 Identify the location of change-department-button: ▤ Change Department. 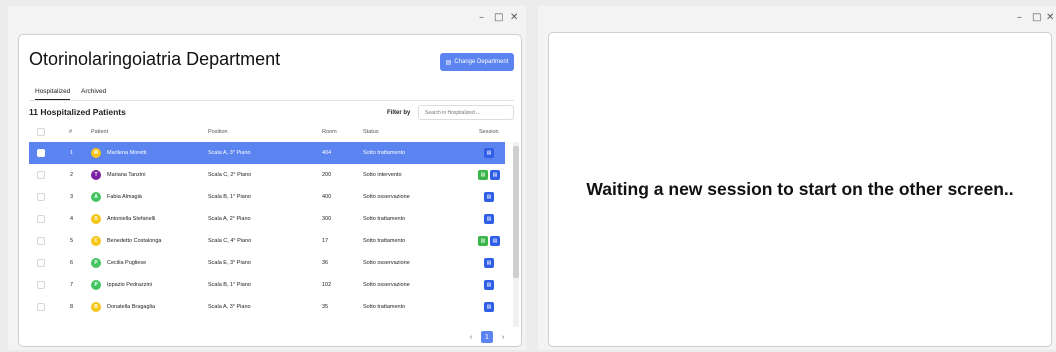
(477, 62).